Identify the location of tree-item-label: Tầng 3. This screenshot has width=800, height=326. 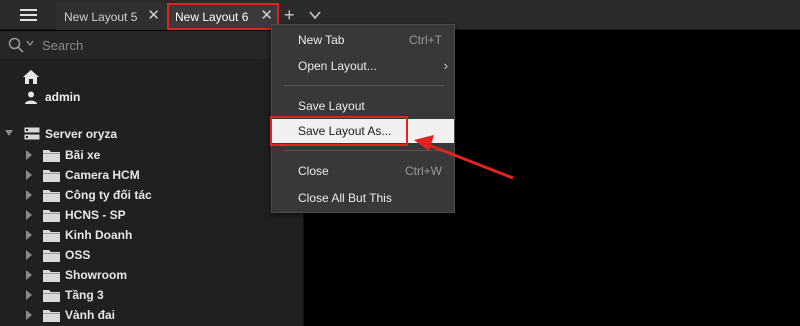
(84, 295).